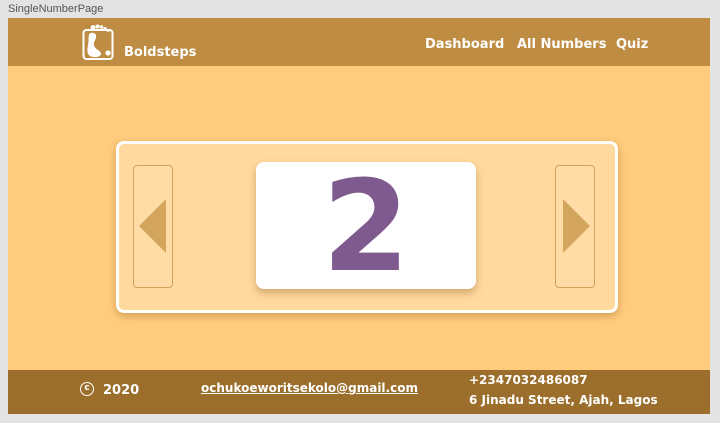 Image resolution: width=720 pixels, height=423 pixels. What do you see at coordinates (528, 380) in the screenshot?
I see `contact-phone: +2347032486087` at bounding box center [528, 380].